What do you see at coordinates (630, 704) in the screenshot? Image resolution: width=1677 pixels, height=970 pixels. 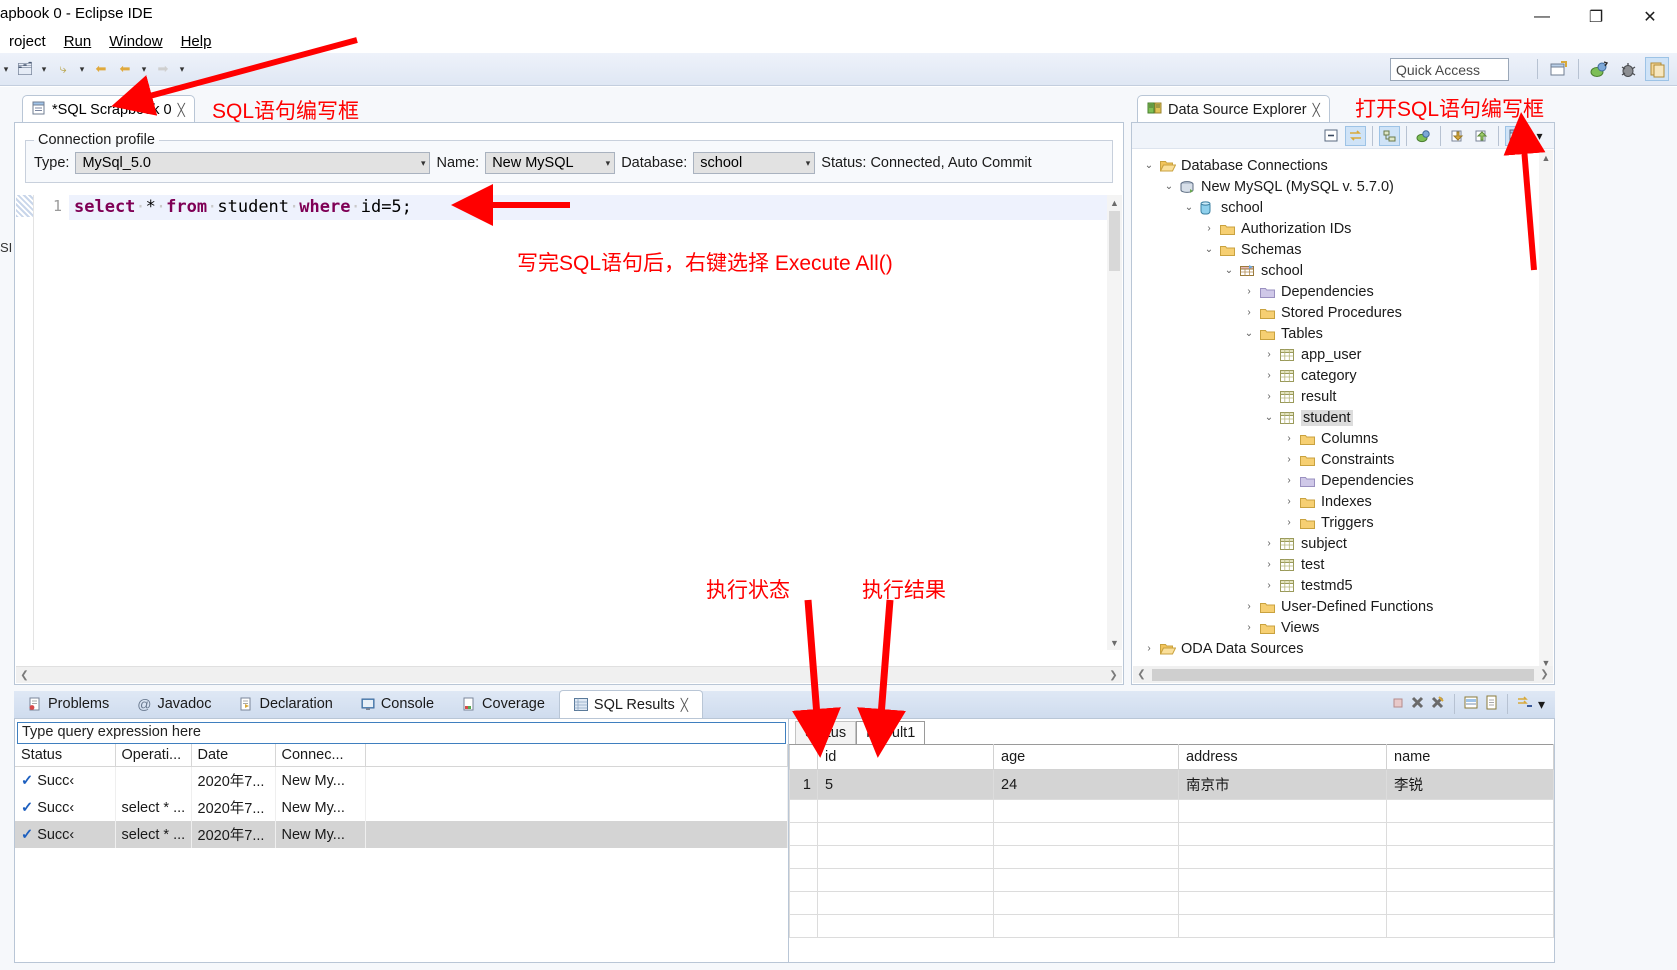 I see `tab-sql-results: SQL Results ╳` at bounding box center [630, 704].